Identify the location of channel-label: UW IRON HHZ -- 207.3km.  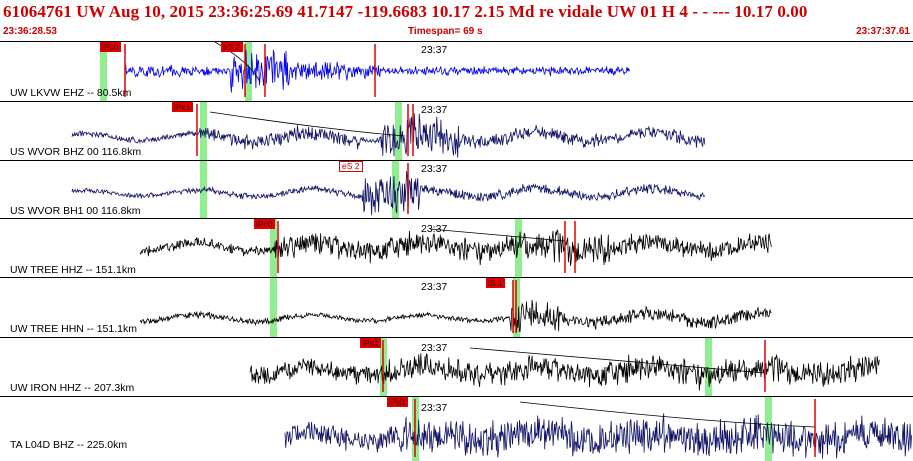
(72, 388).